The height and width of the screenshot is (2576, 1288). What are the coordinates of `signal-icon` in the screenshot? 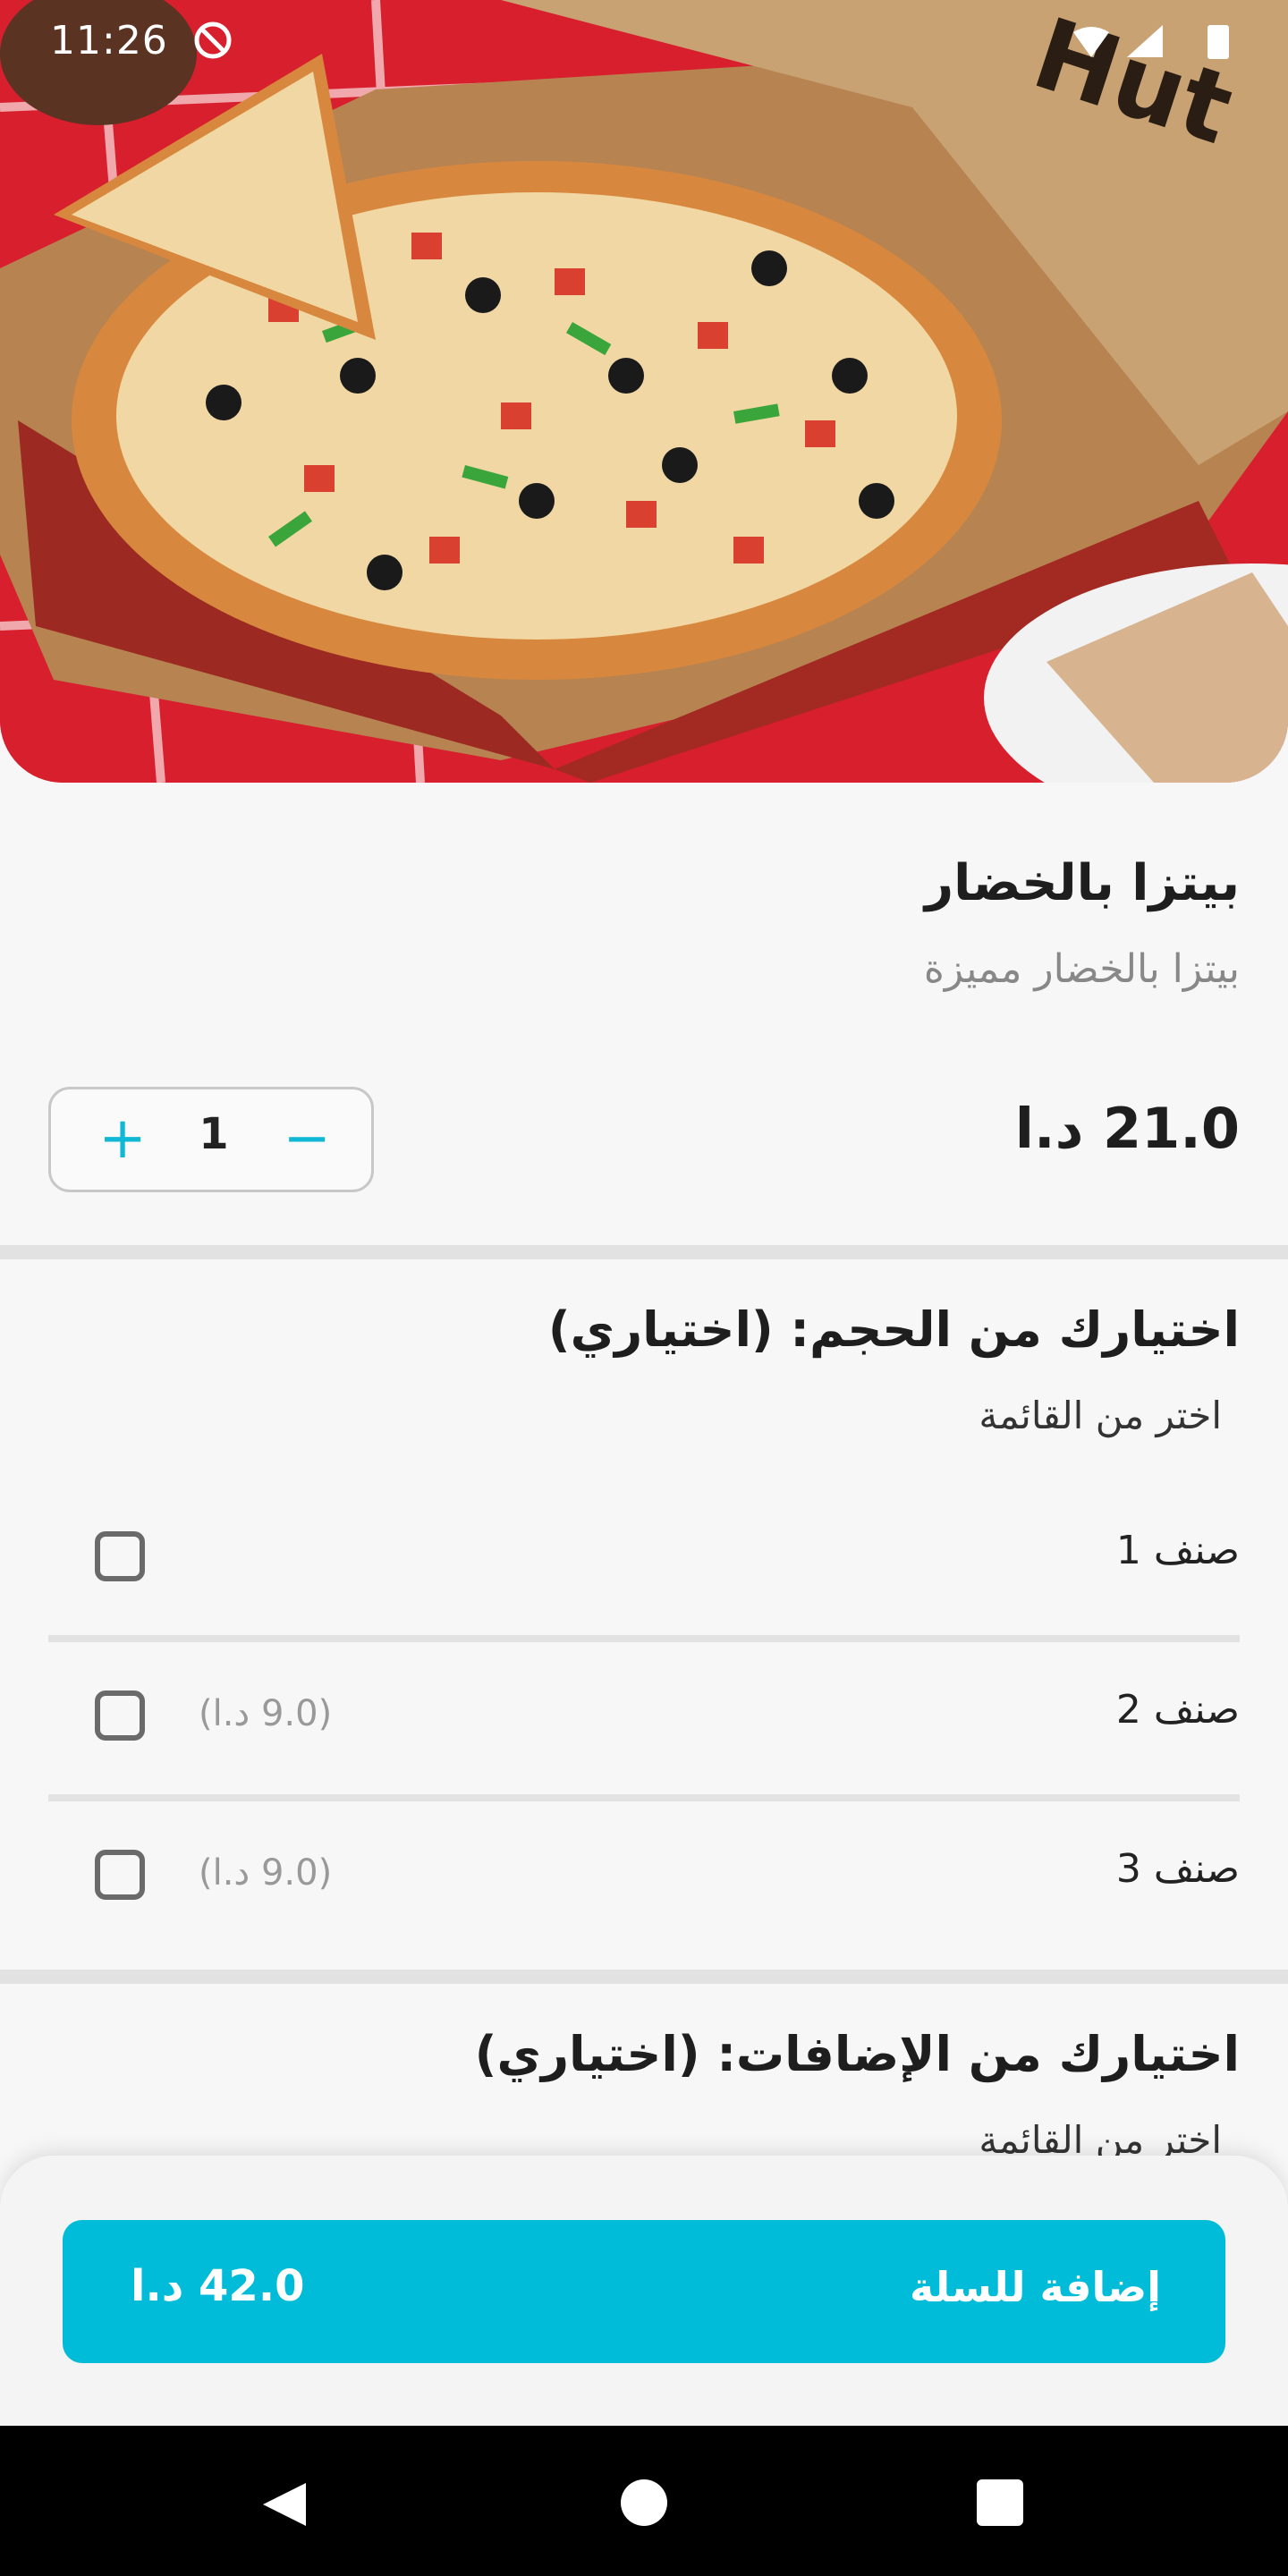 It's located at (1145, 41).